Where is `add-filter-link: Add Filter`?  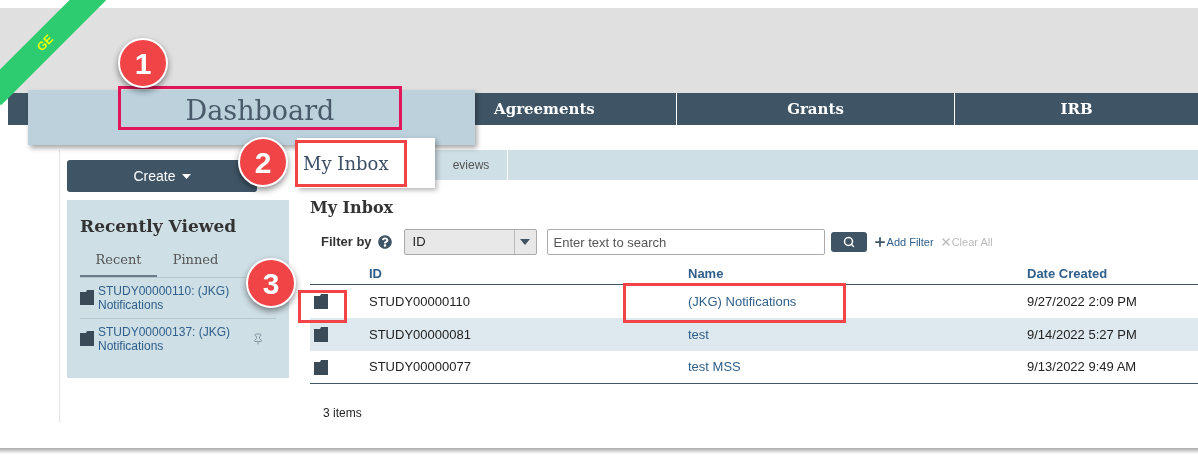 add-filter-link: Add Filter is located at coordinates (903, 242).